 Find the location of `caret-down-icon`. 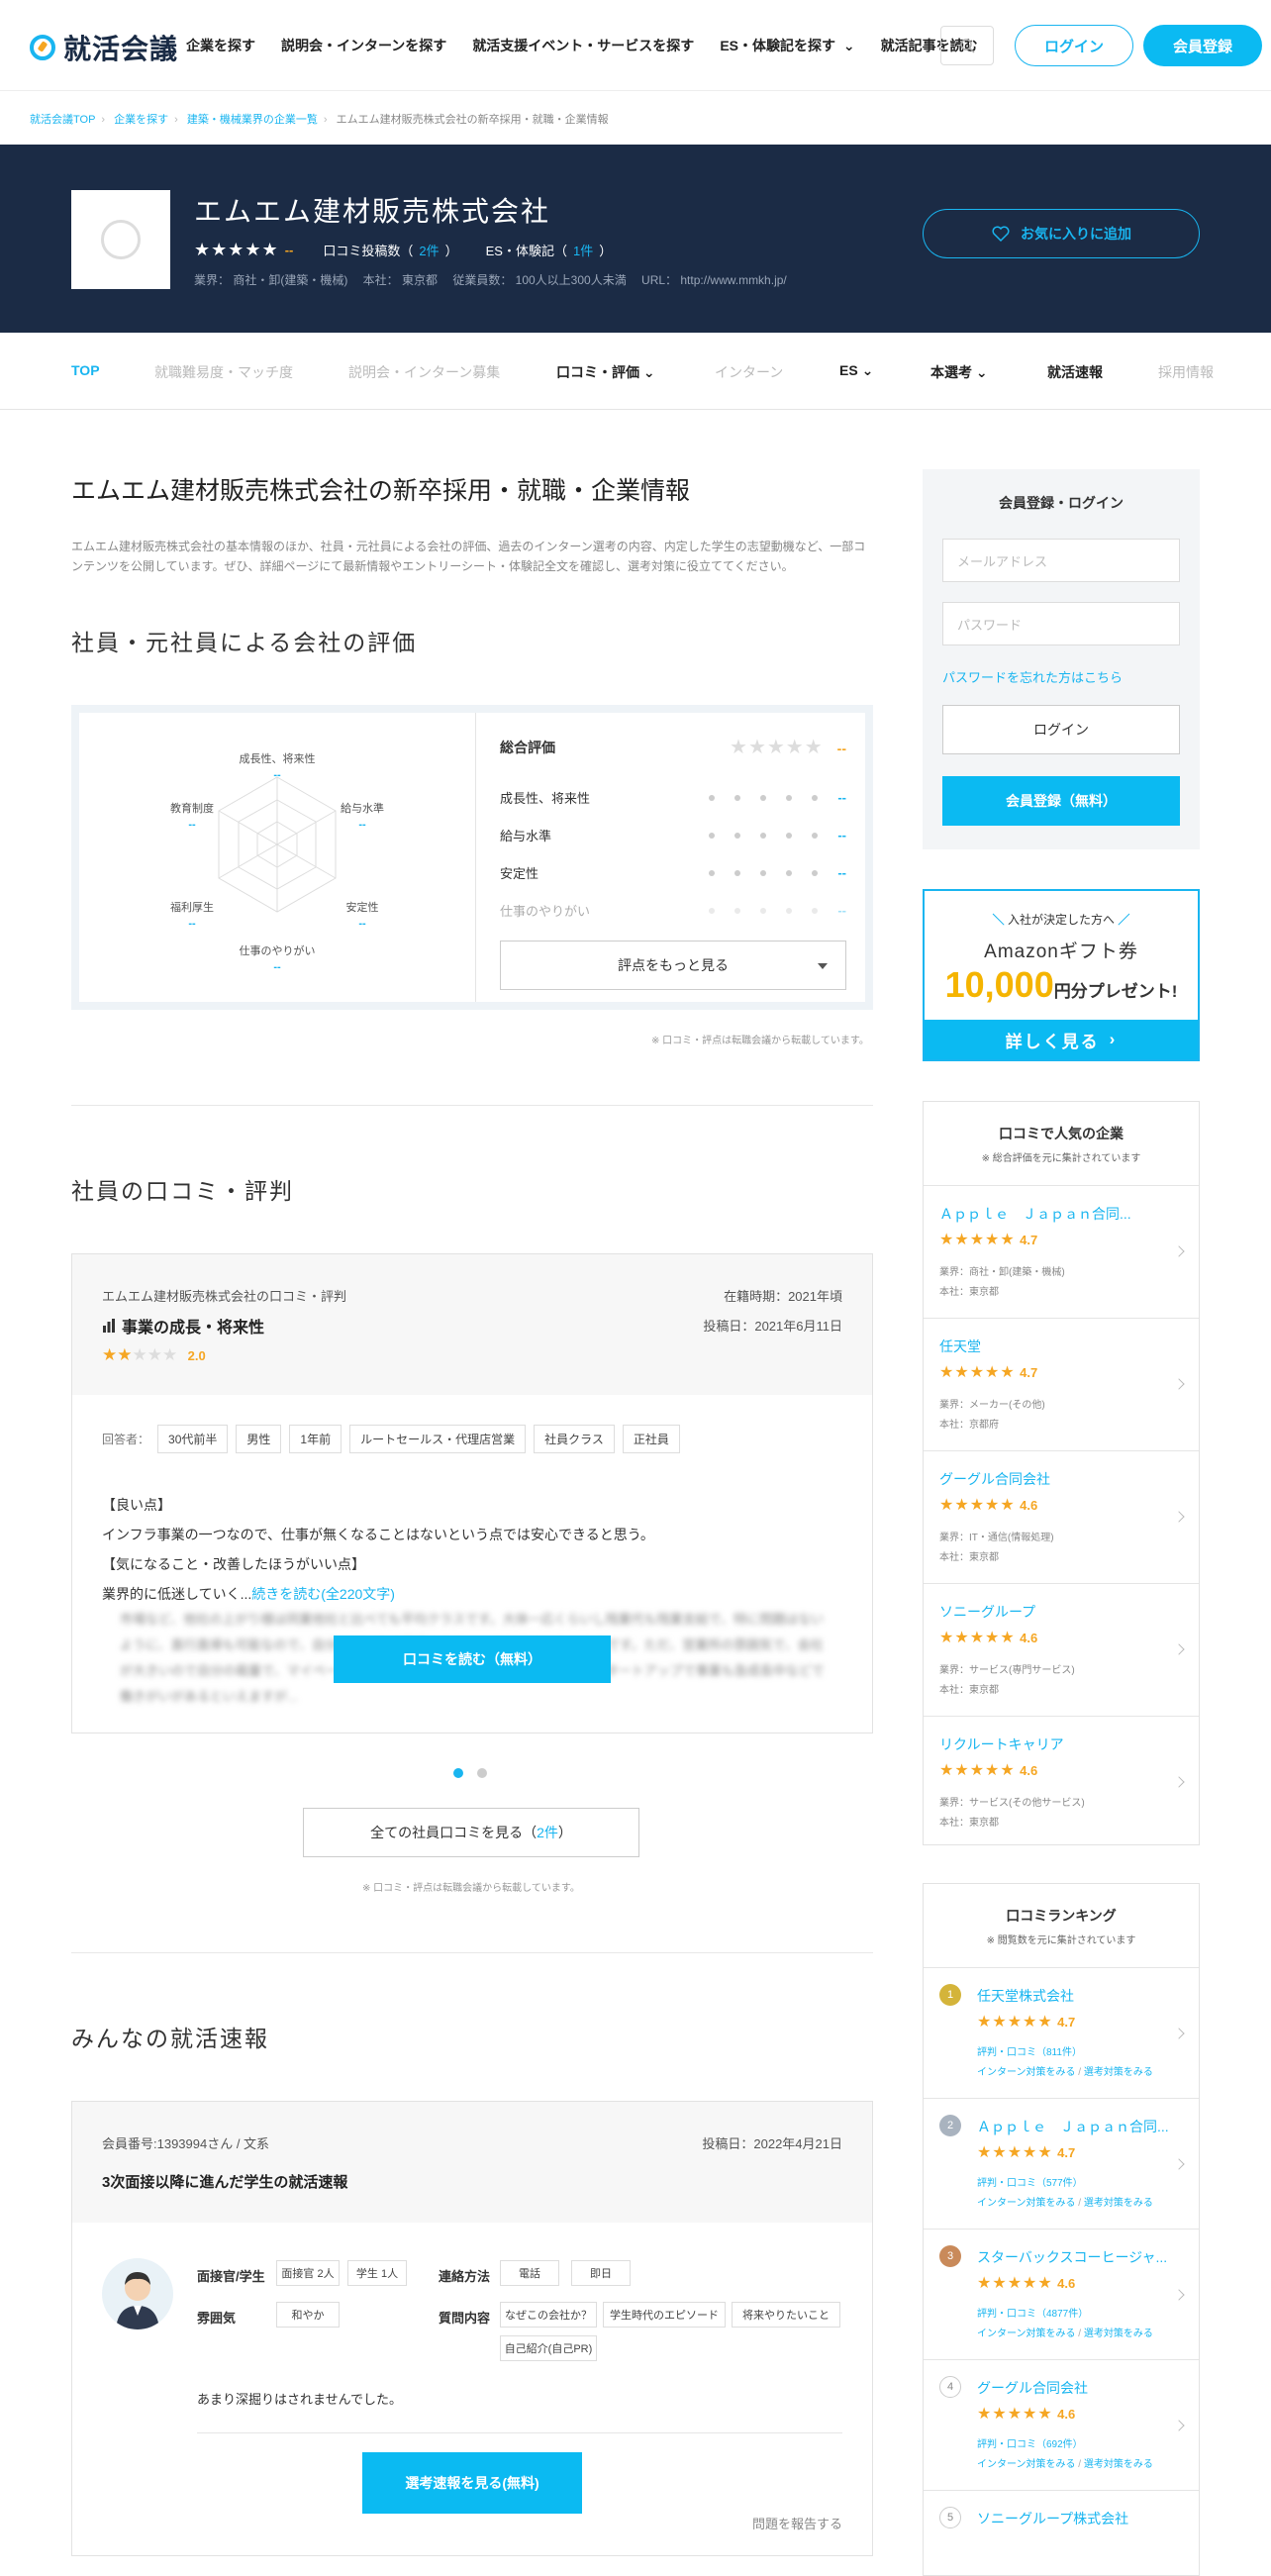

caret-down-icon is located at coordinates (823, 966).